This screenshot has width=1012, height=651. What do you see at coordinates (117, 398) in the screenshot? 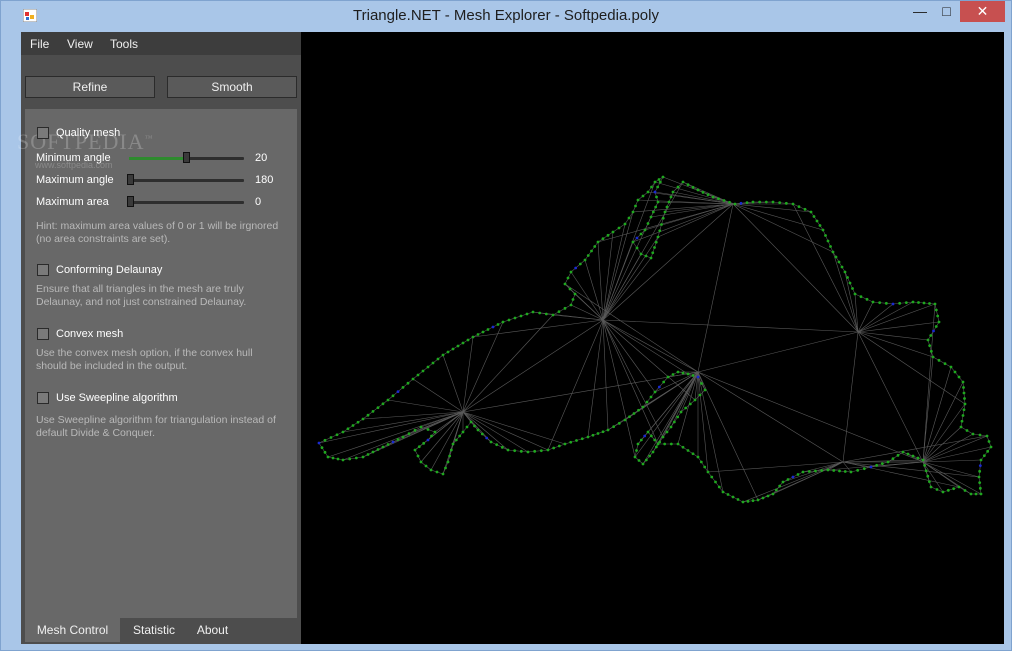
I see `sweepline-label: Use Sweepline algorithm` at bounding box center [117, 398].